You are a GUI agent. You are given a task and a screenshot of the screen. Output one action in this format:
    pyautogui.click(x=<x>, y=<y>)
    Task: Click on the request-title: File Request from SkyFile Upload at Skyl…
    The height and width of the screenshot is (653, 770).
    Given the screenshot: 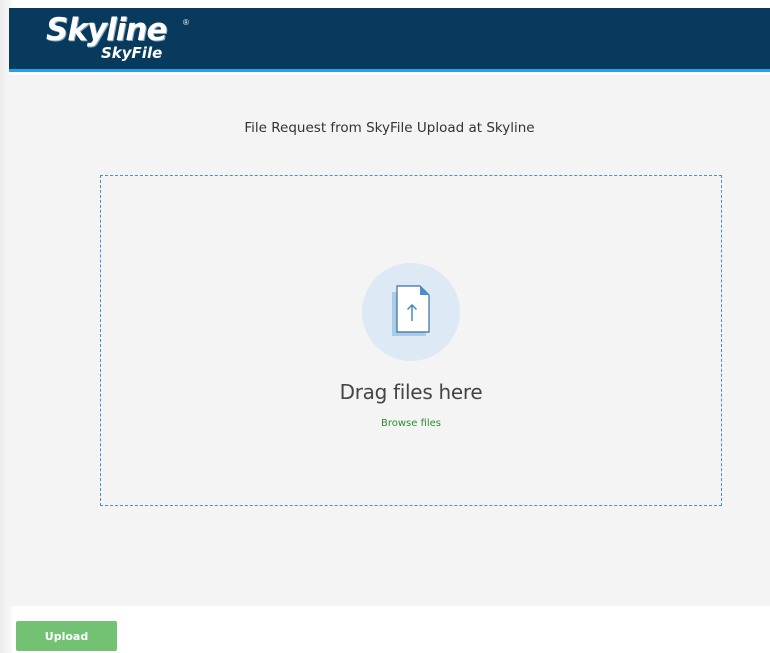 What is the action you would take?
    pyautogui.click(x=389, y=128)
    